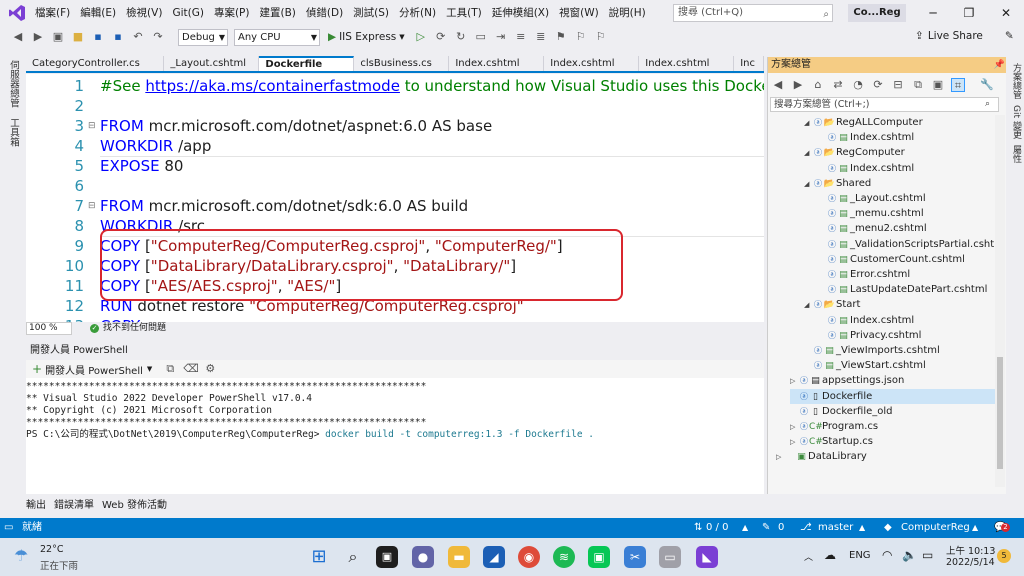  Describe the element at coordinates (1004, 556) in the screenshot. I see `notification-count-badge: 5` at that location.